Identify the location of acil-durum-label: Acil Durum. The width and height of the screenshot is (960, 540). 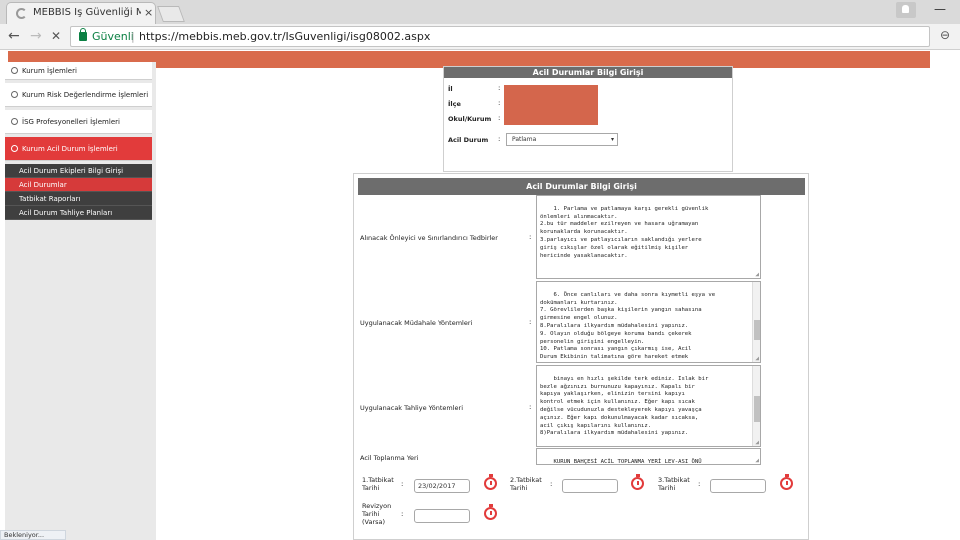
(468, 140).